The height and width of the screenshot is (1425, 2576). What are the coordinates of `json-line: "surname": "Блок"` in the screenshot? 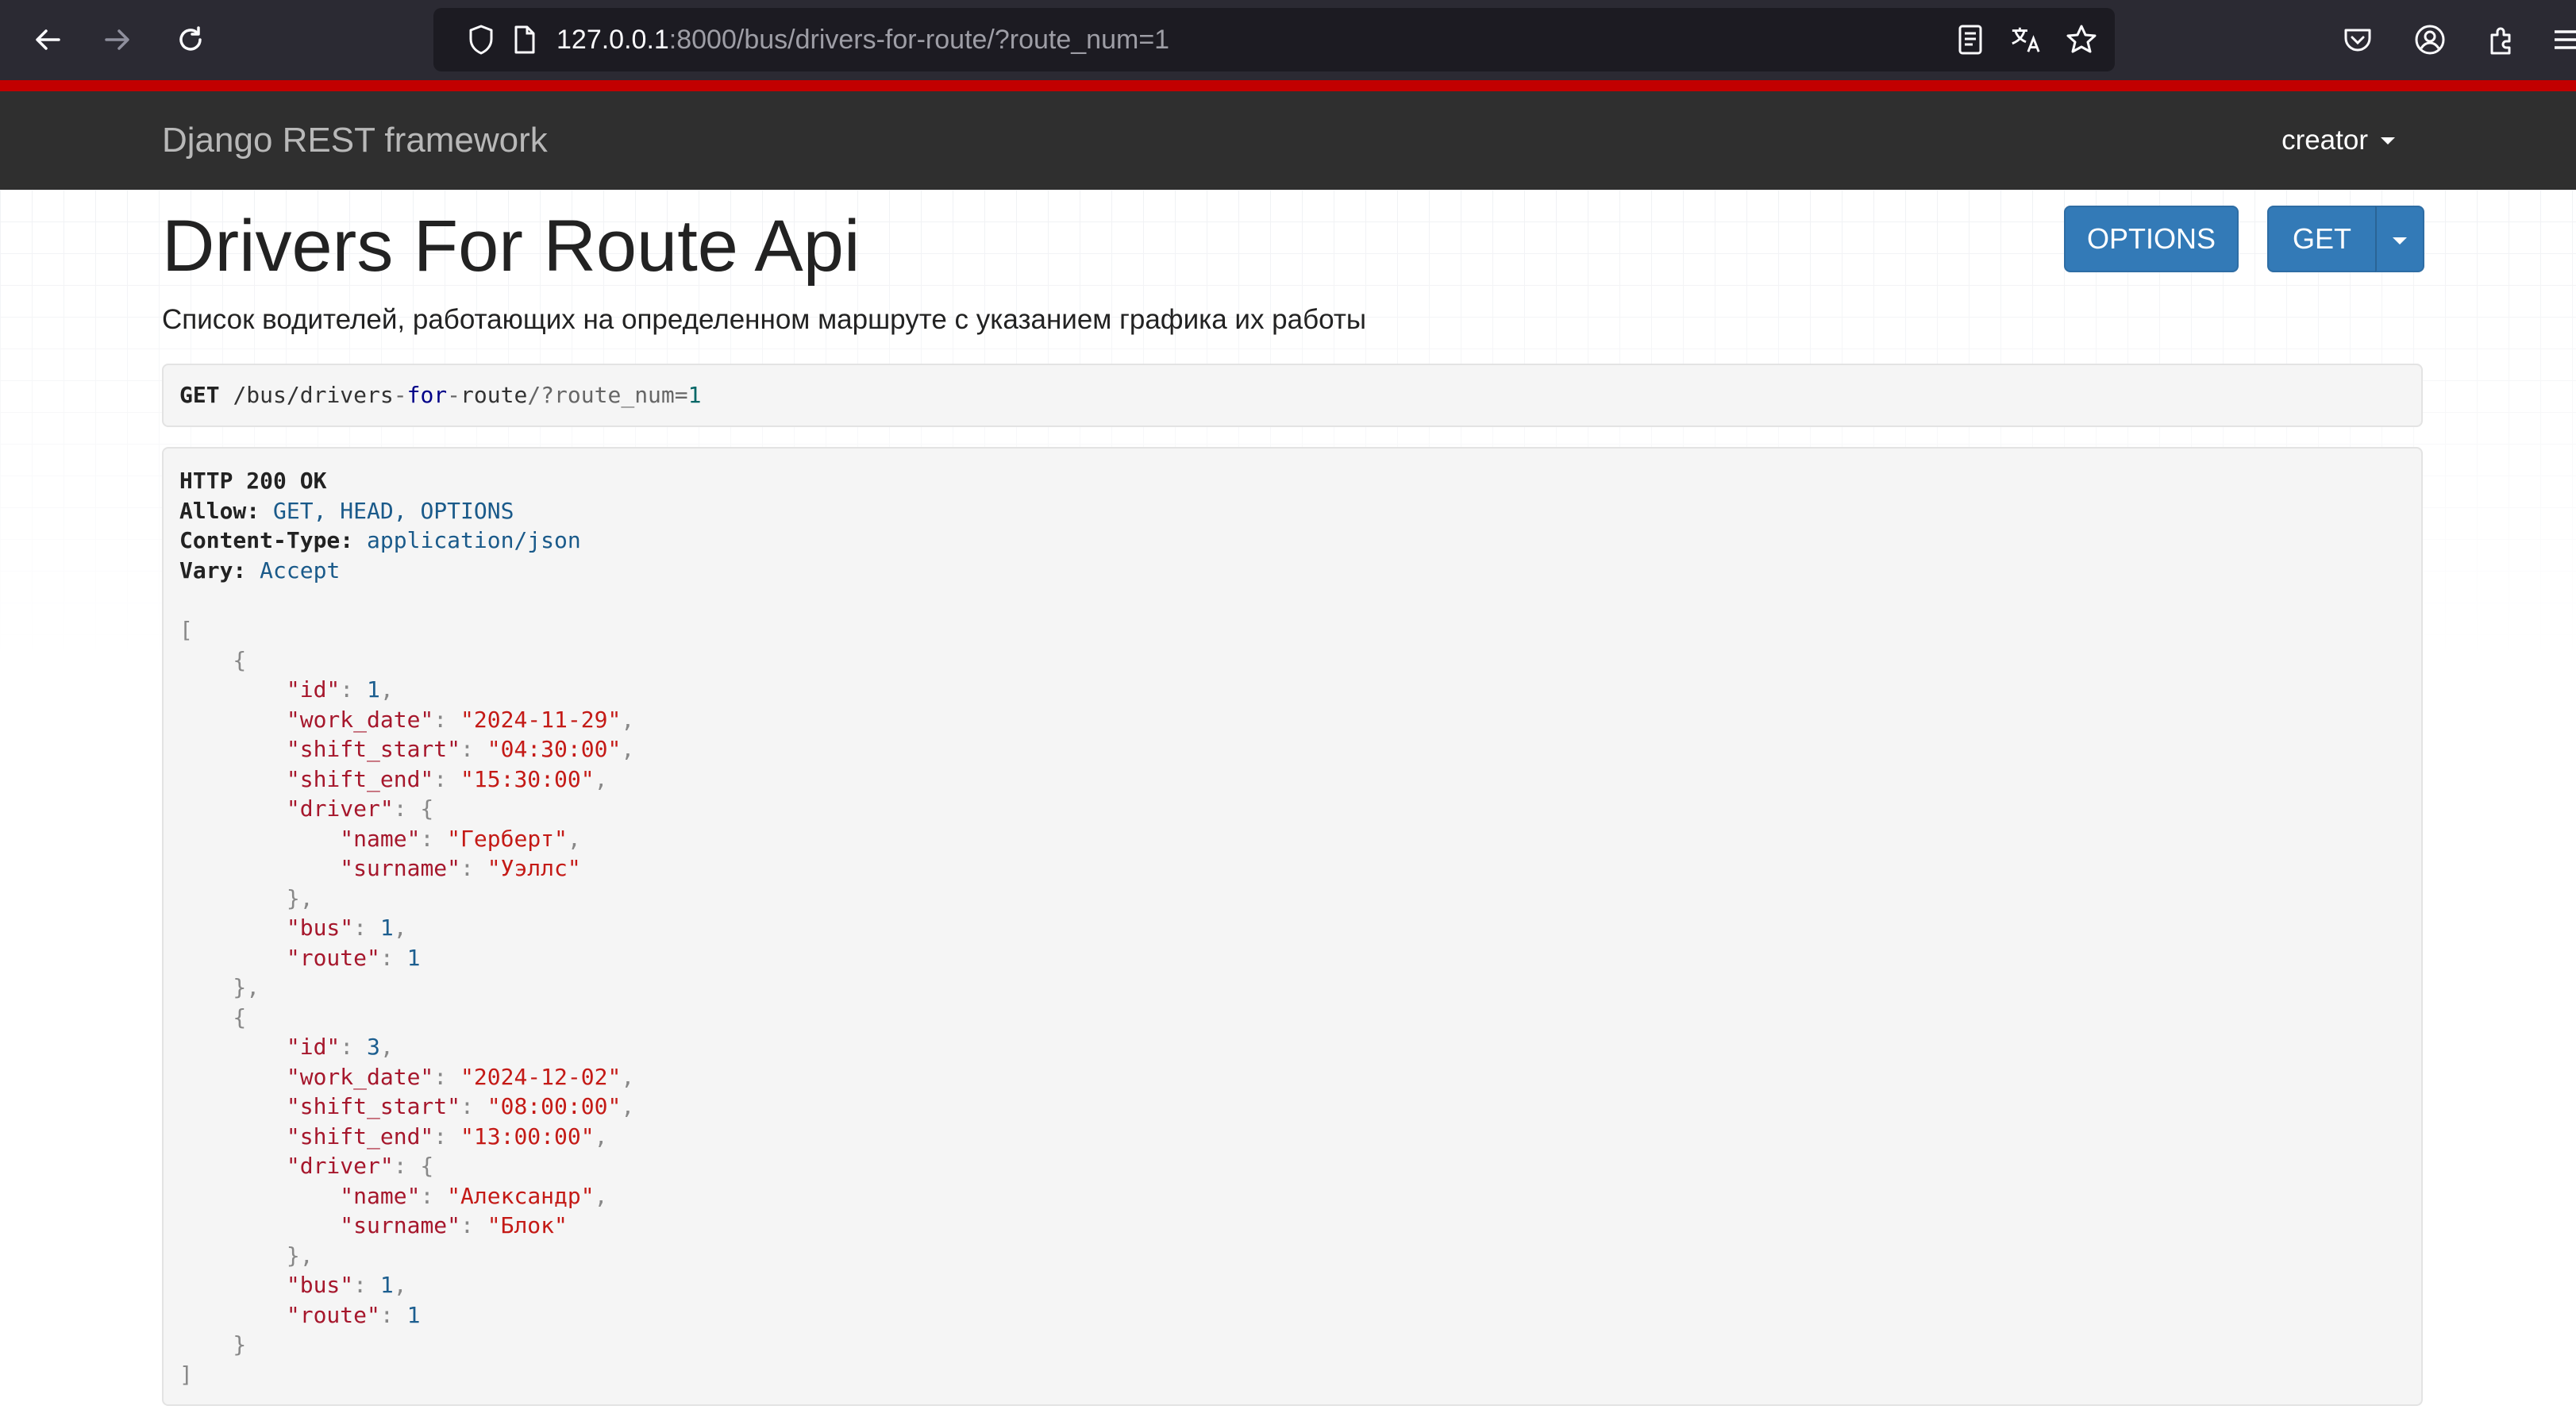 It's located at (454, 1225).